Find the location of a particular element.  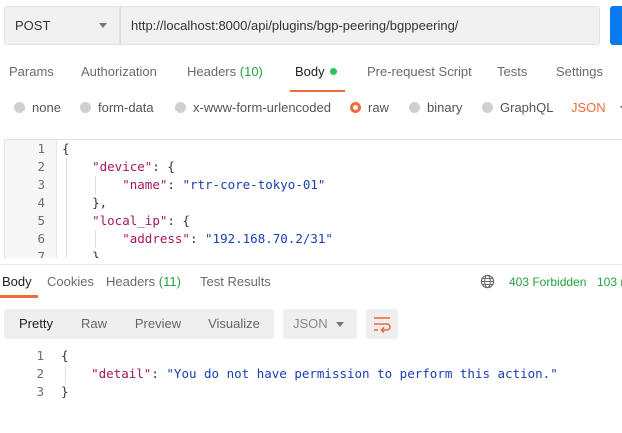

modified-dot-icon is located at coordinates (333, 72).